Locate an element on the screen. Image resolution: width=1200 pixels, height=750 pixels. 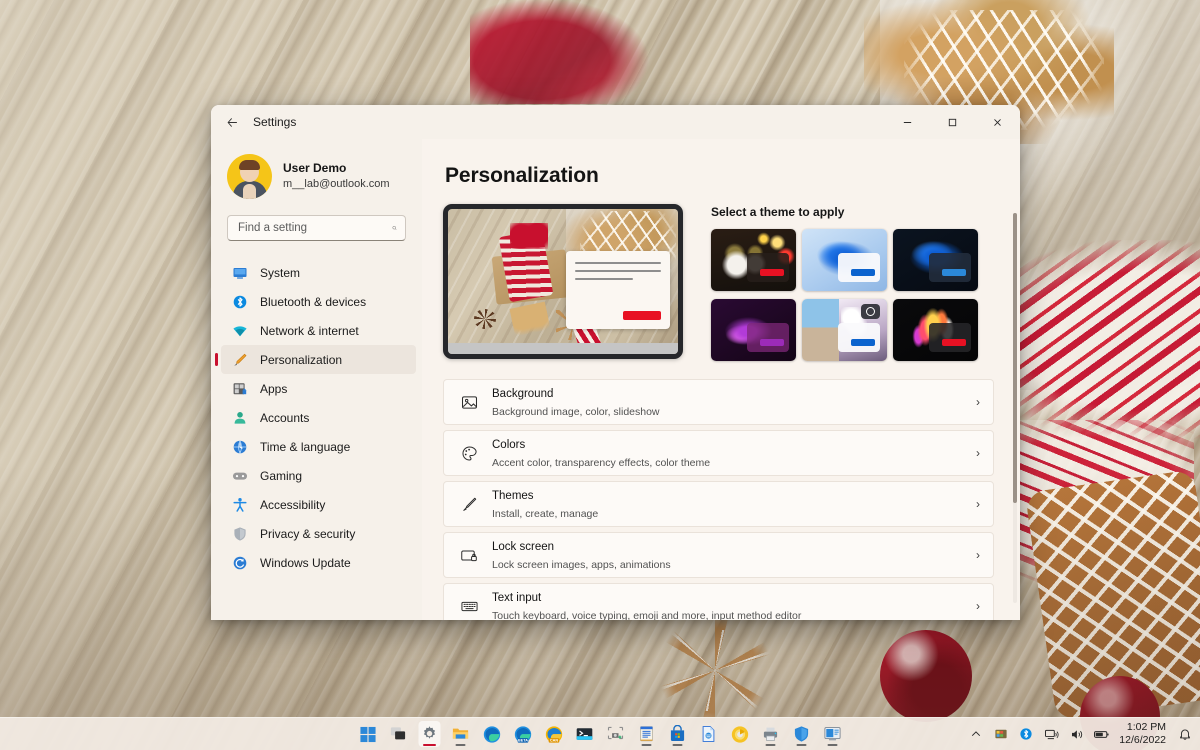
microsoft-edge-button is located at coordinates (492, 734).